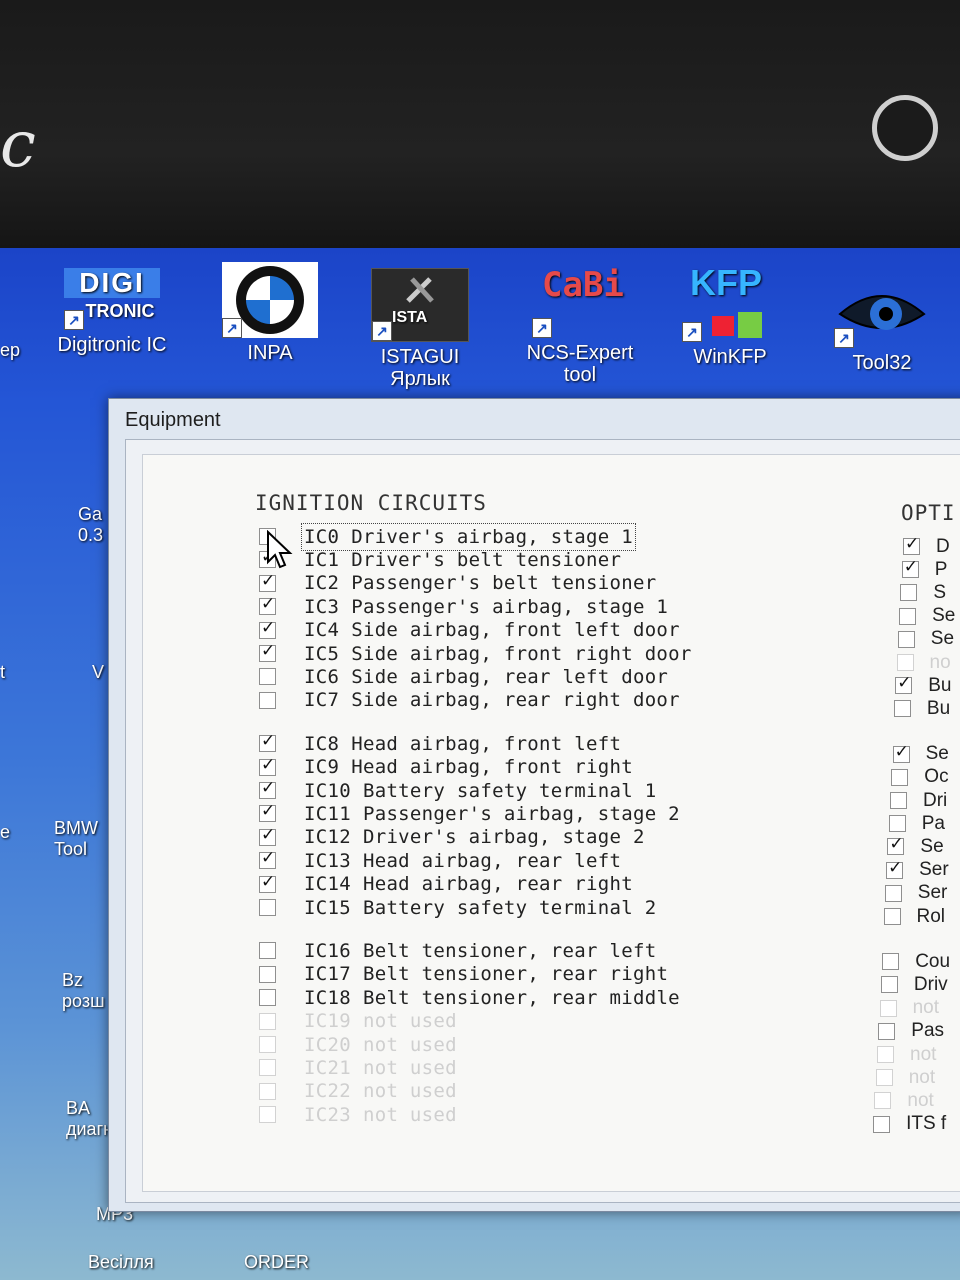 This screenshot has width=960, height=1280. I want to click on option-row: Dri, so click(918, 800).